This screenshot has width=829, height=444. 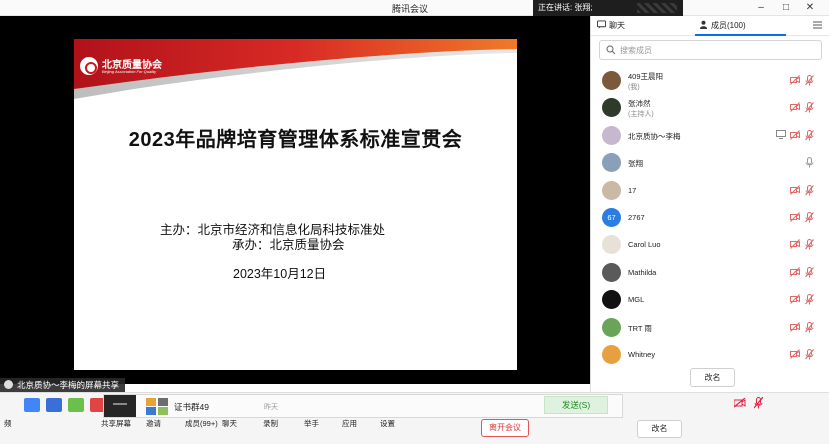 I want to click on member-row: Whitney, so click(x=705, y=354).